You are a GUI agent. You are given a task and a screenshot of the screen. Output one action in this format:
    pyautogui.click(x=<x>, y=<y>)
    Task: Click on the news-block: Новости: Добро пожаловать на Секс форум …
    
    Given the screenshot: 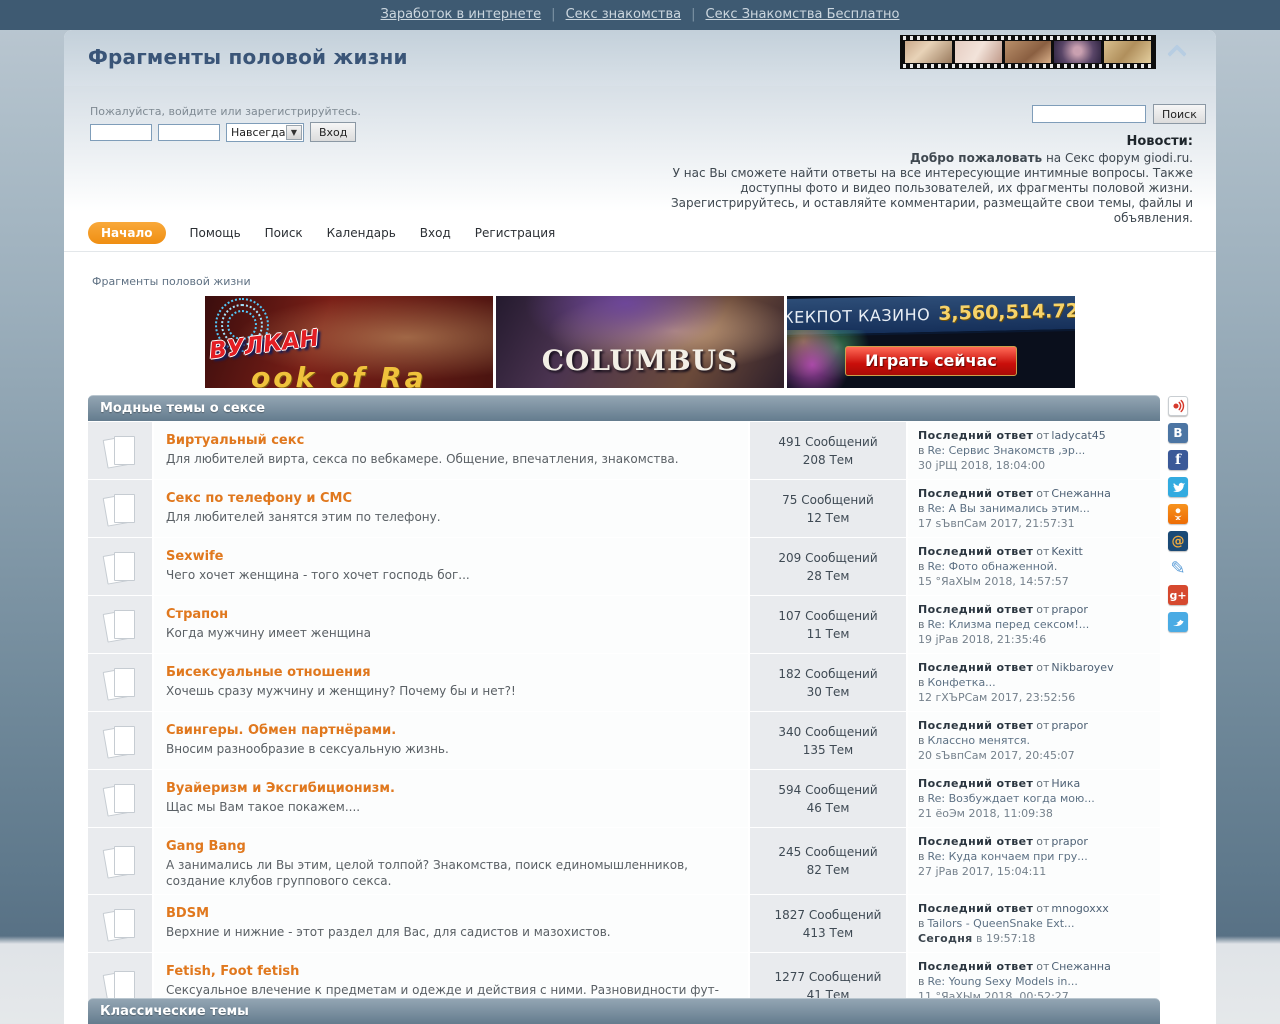 What is the action you would take?
    pyautogui.click(x=903, y=180)
    